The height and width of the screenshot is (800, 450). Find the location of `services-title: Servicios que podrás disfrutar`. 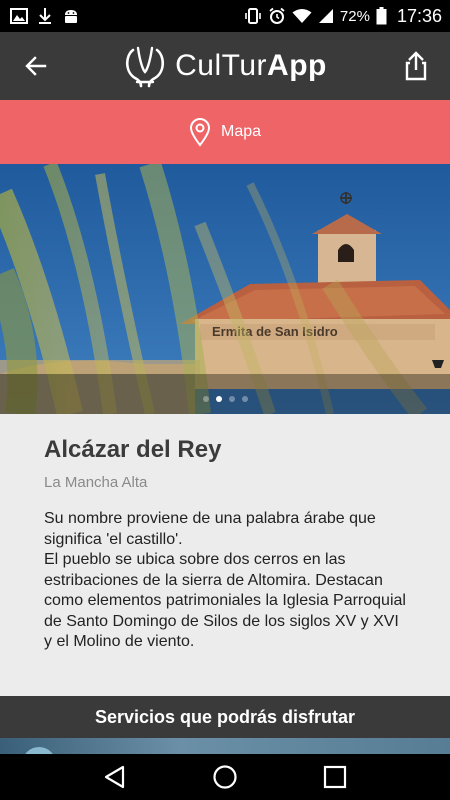

services-title: Servicios que podrás disfrutar is located at coordinates (225, 716).